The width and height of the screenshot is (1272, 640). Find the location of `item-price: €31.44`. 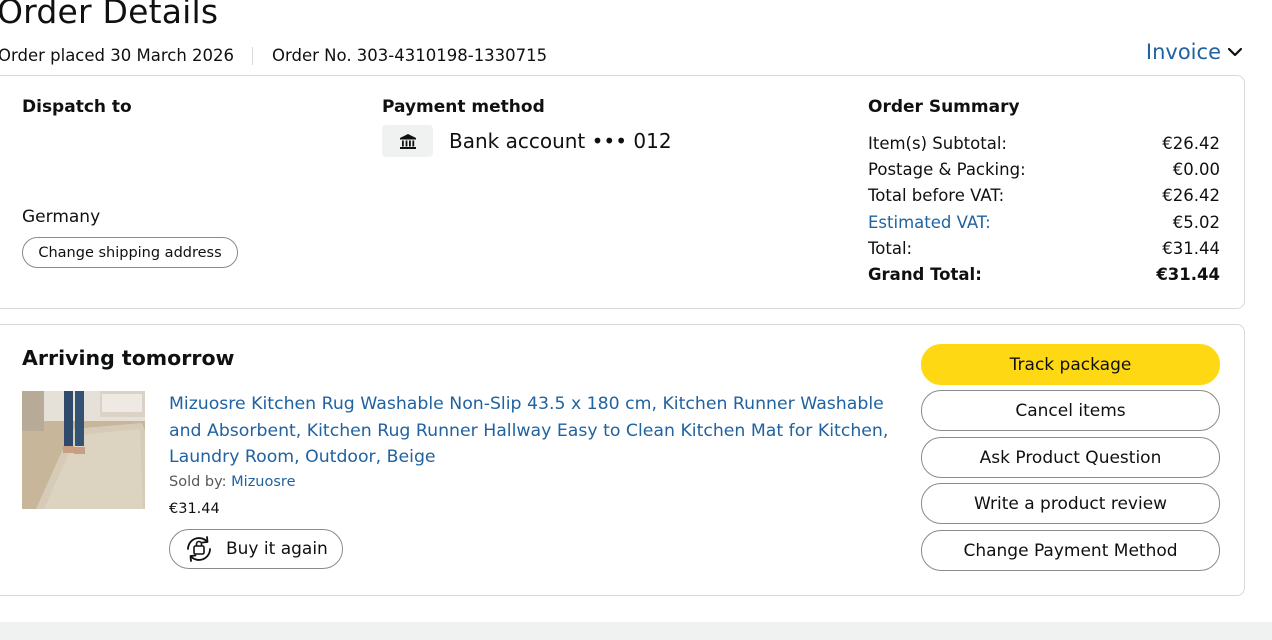

item-price: €31.44 is located at coordinates (194, 509).